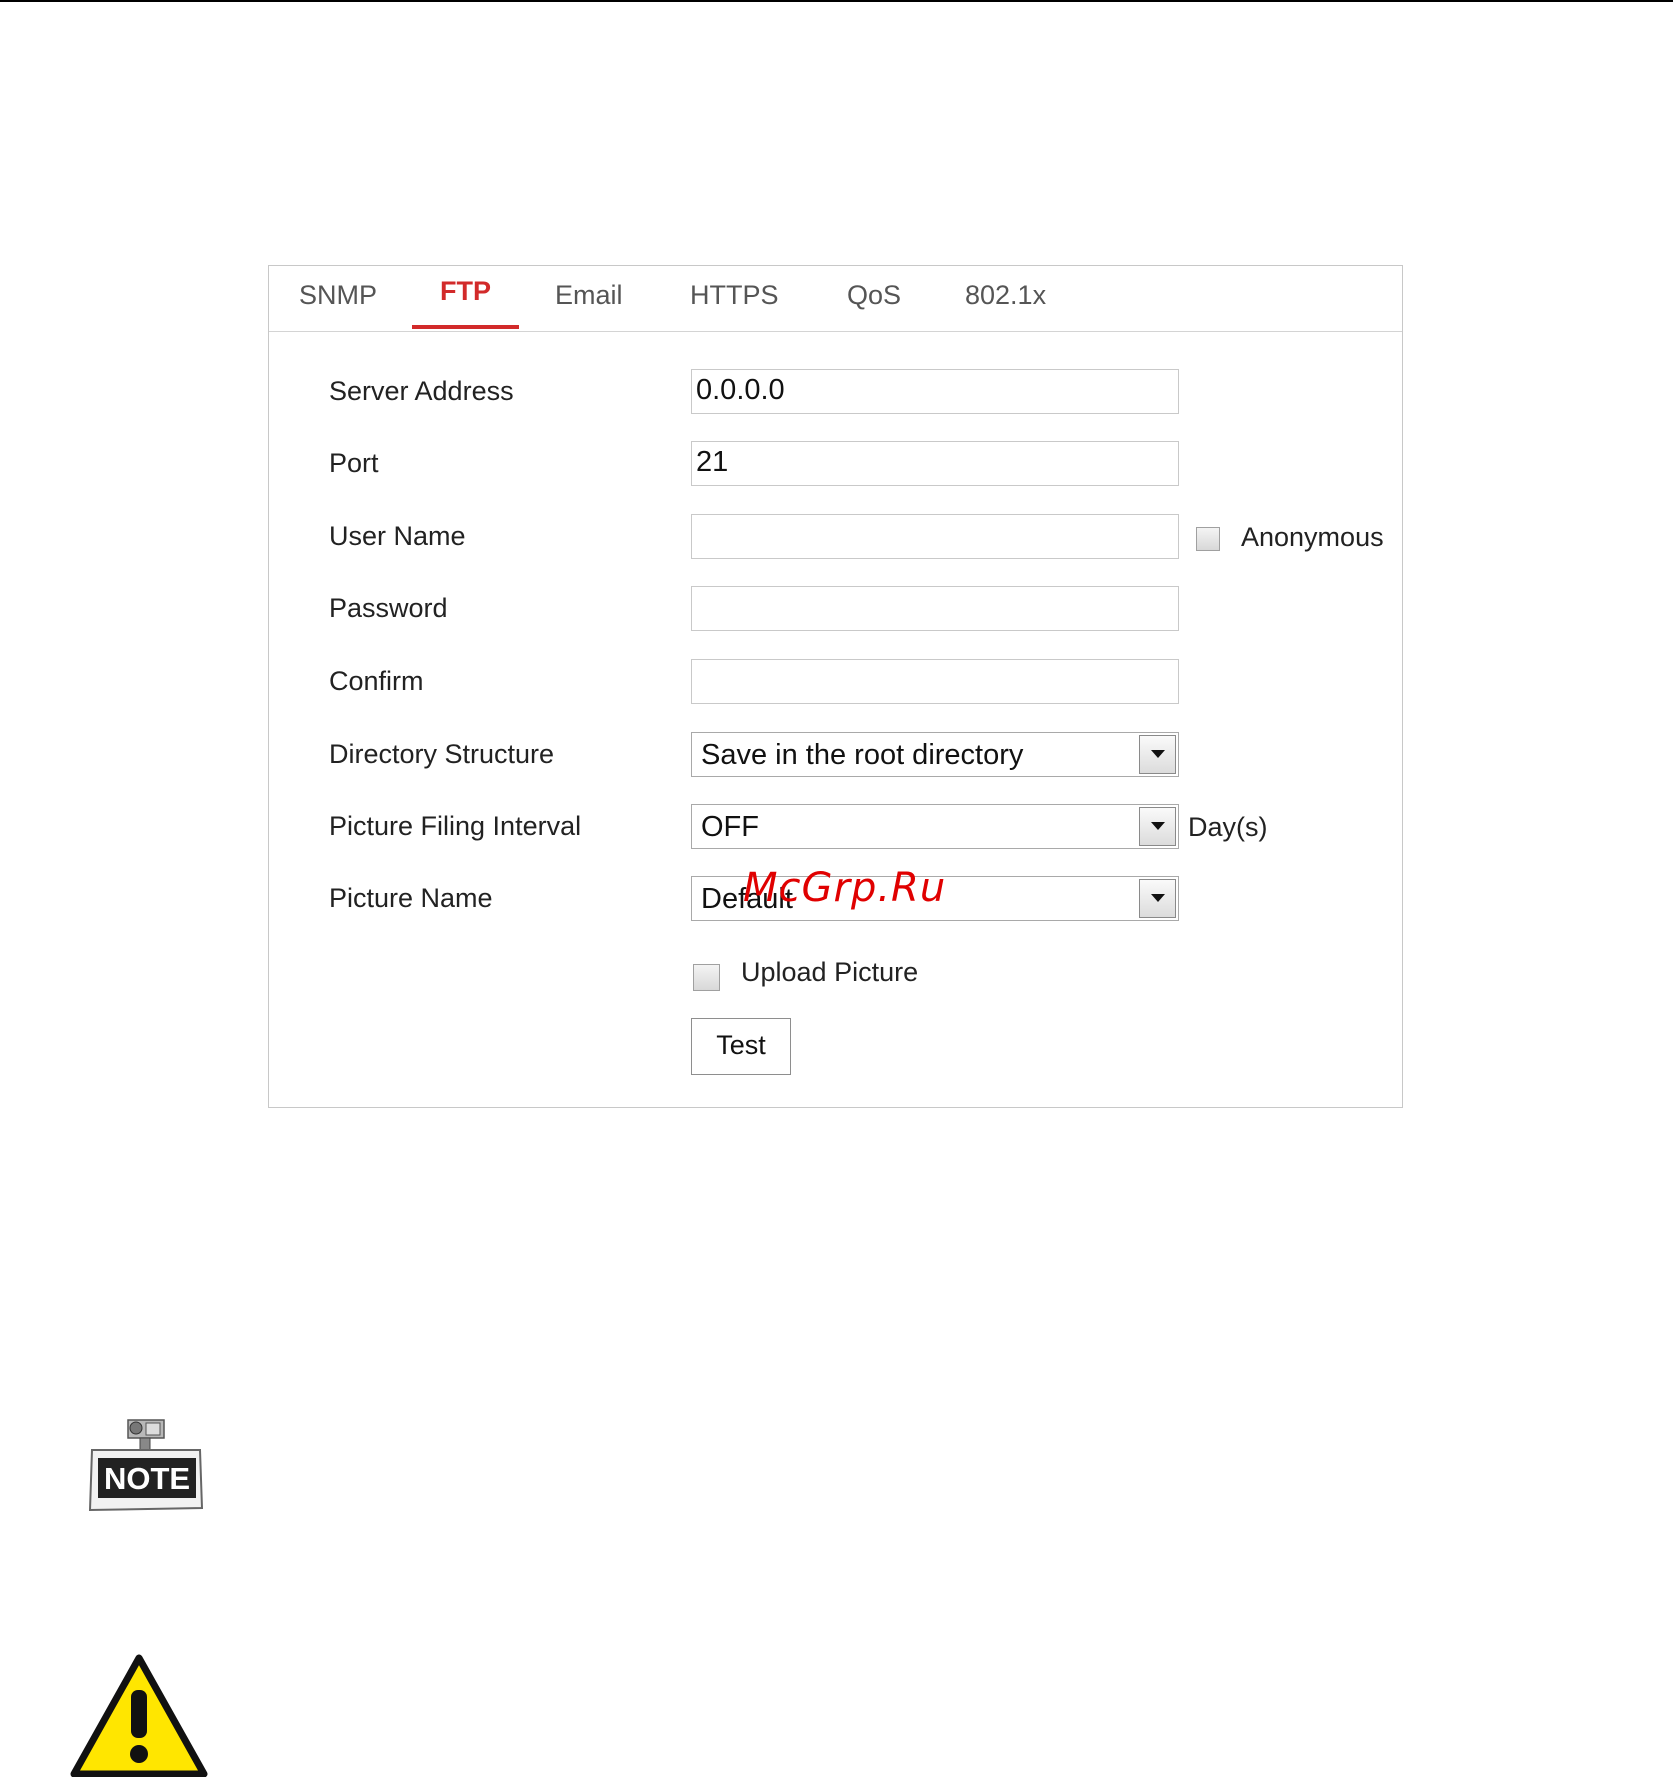  What do you see at coordinates (465, 291) in the screenshot?
I see `tab-ftp: FTP` at bounding box center [465, 291].